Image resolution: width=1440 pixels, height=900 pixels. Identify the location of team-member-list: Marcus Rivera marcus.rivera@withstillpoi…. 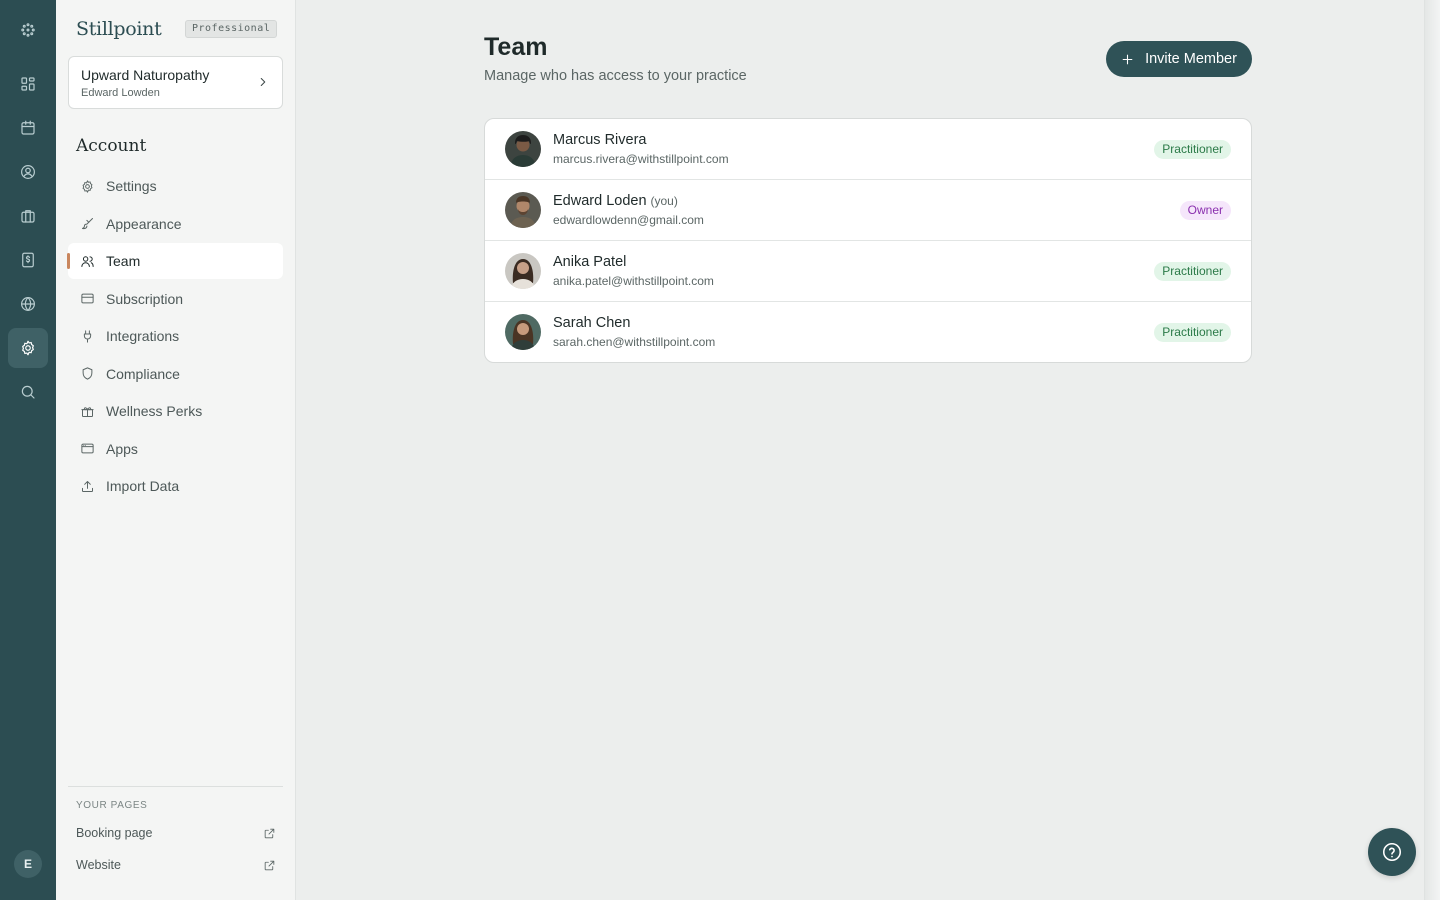
(868, 240).